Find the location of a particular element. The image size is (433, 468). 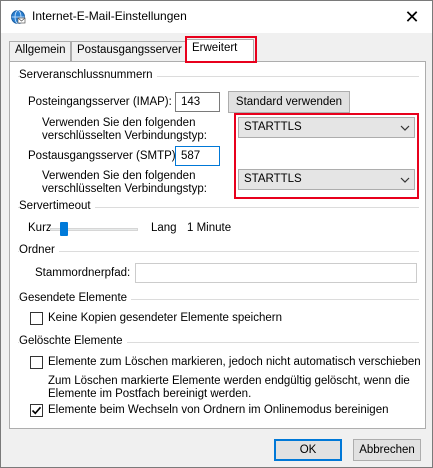

tab-allgemein: Allgemein is located at coordinates (40, 51).